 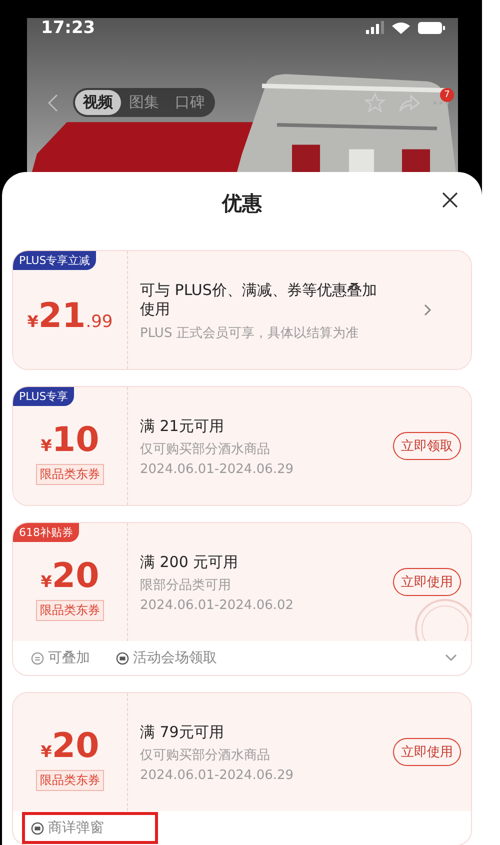 I want to click on coupon-tag: PLUS专享立减, so click(x=54, y=260).